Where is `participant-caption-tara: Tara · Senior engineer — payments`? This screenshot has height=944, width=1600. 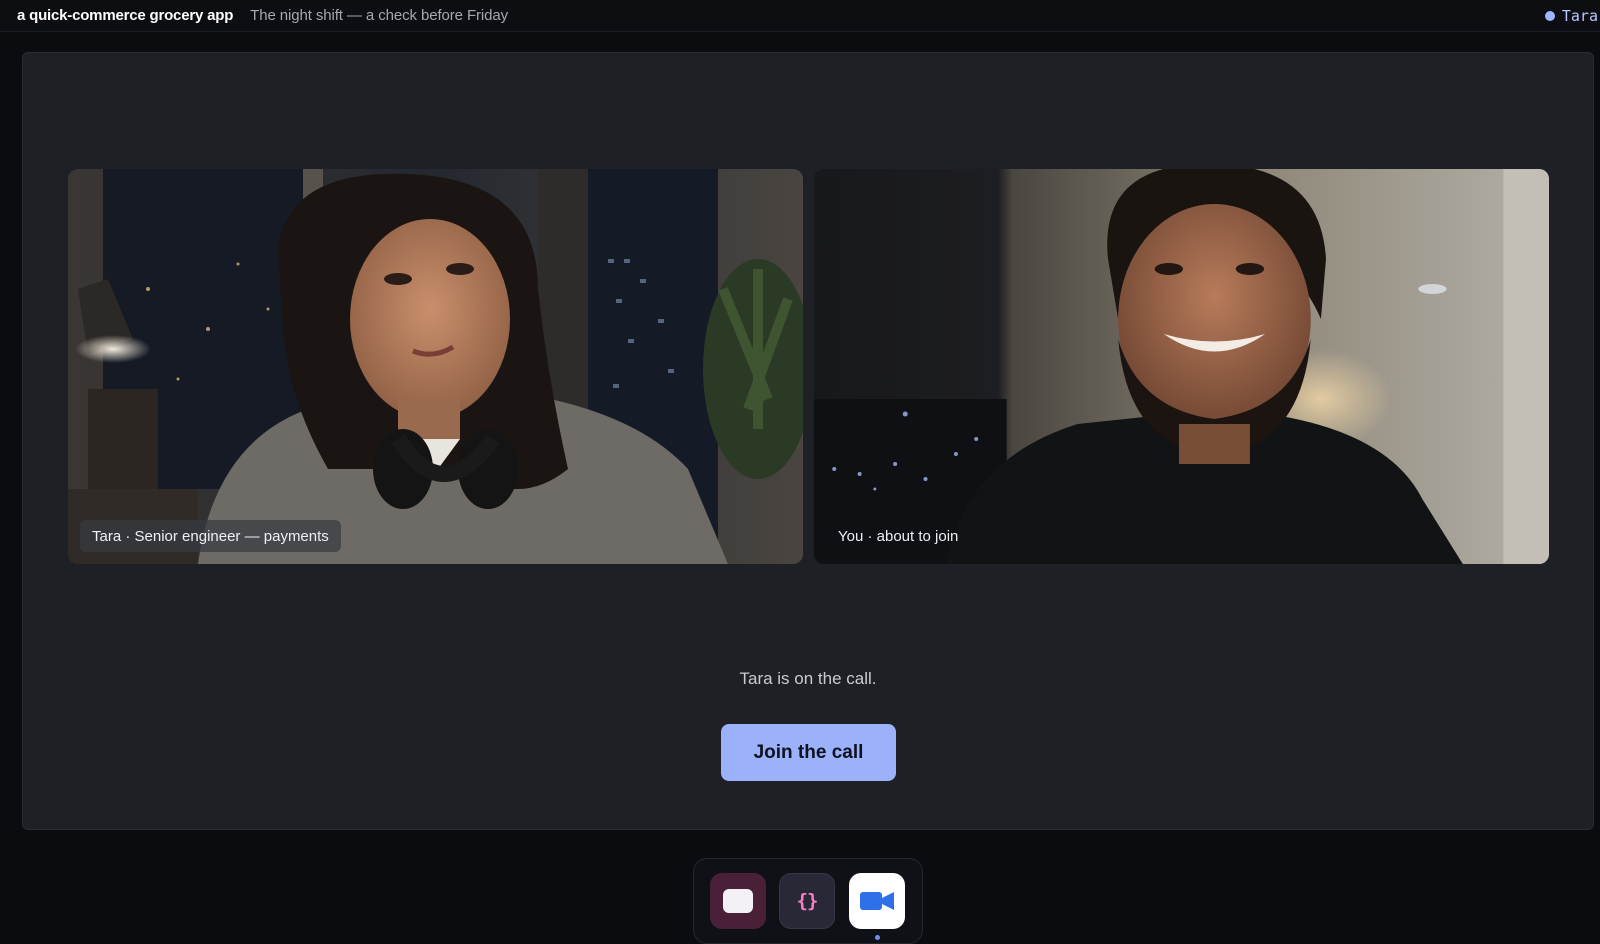
participant-caption-tara: Tara · Senior engineer — payments is located at coordinates (210, 536).